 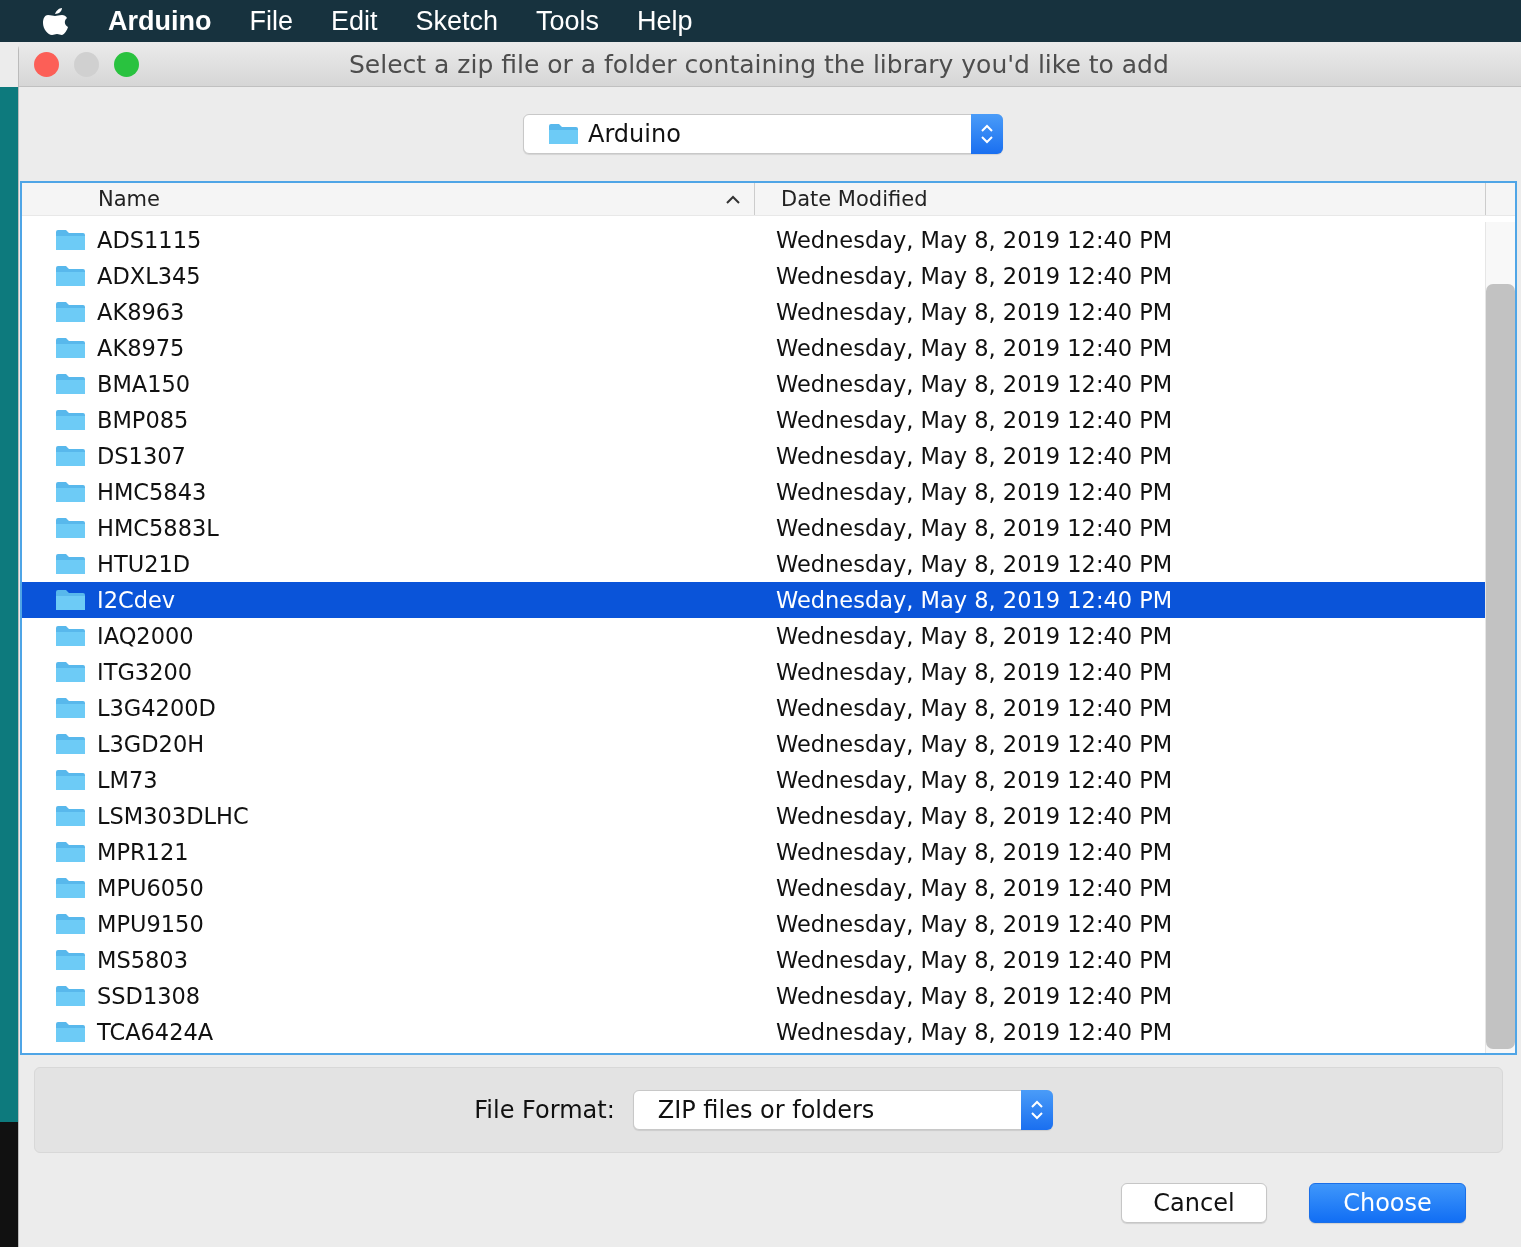 I want to click on file-row: MPU9150 Wednesday, May 8, 2019 12:40 PM, so click(x=753, y=924).